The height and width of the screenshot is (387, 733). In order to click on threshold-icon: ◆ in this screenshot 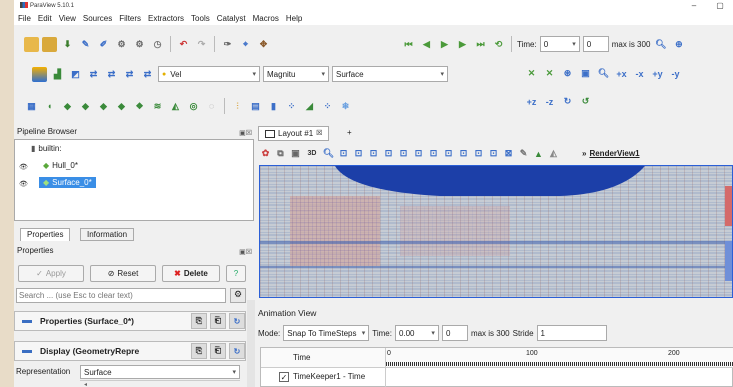, I will do `click(103, 106)`.